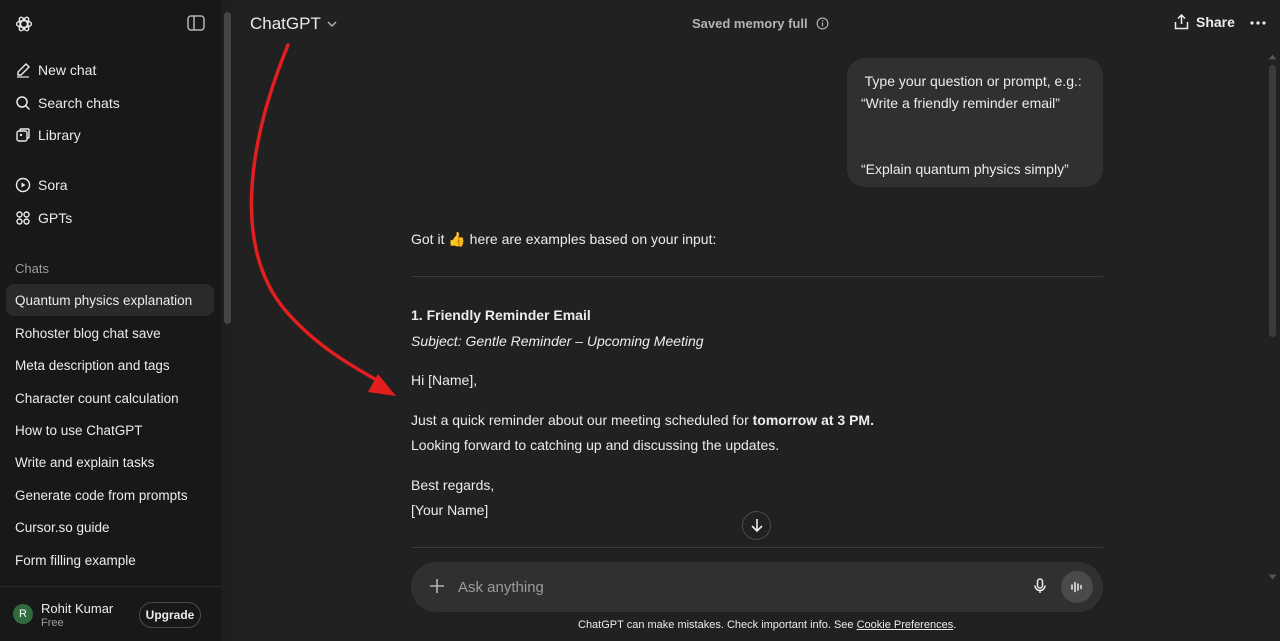  Describe the element at coordinates (1272, 201) in the screenshot. I see `main-scrollbar-thumb` at that location.